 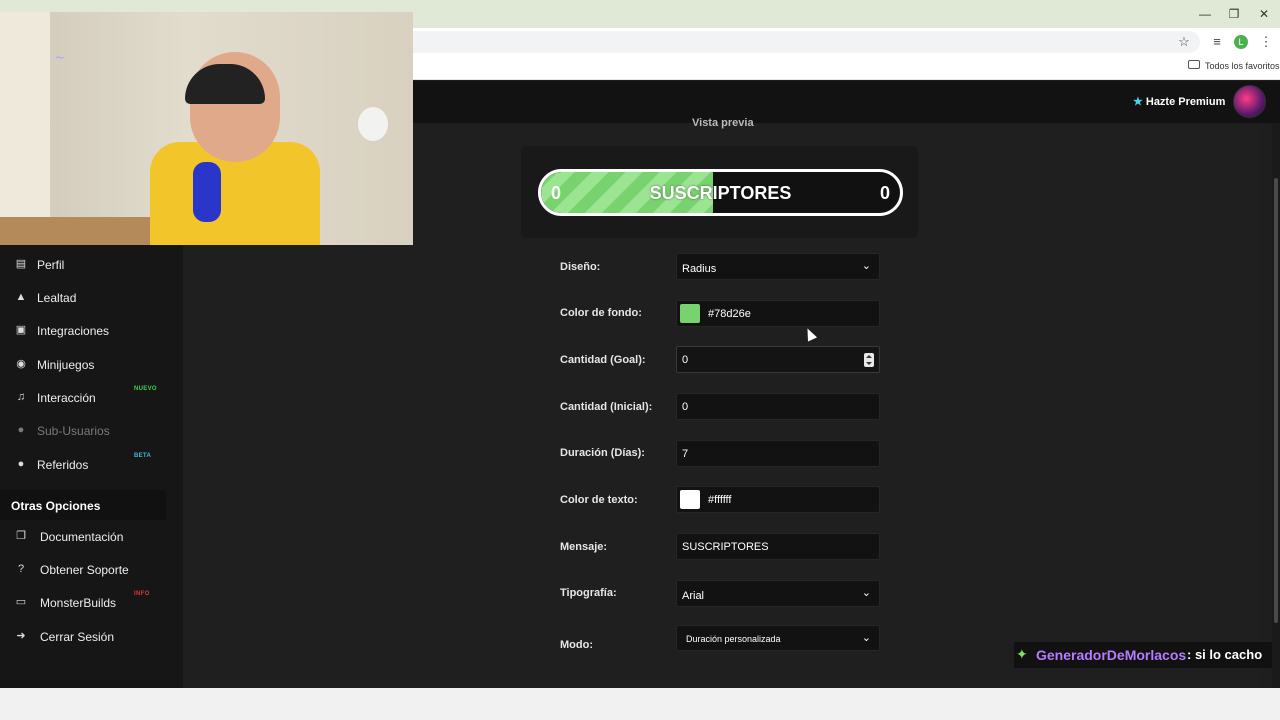 What do you see at coordinates (25, 128) in the screenshot?
I see `webcam-shelf` at bounding box center [25, 128].